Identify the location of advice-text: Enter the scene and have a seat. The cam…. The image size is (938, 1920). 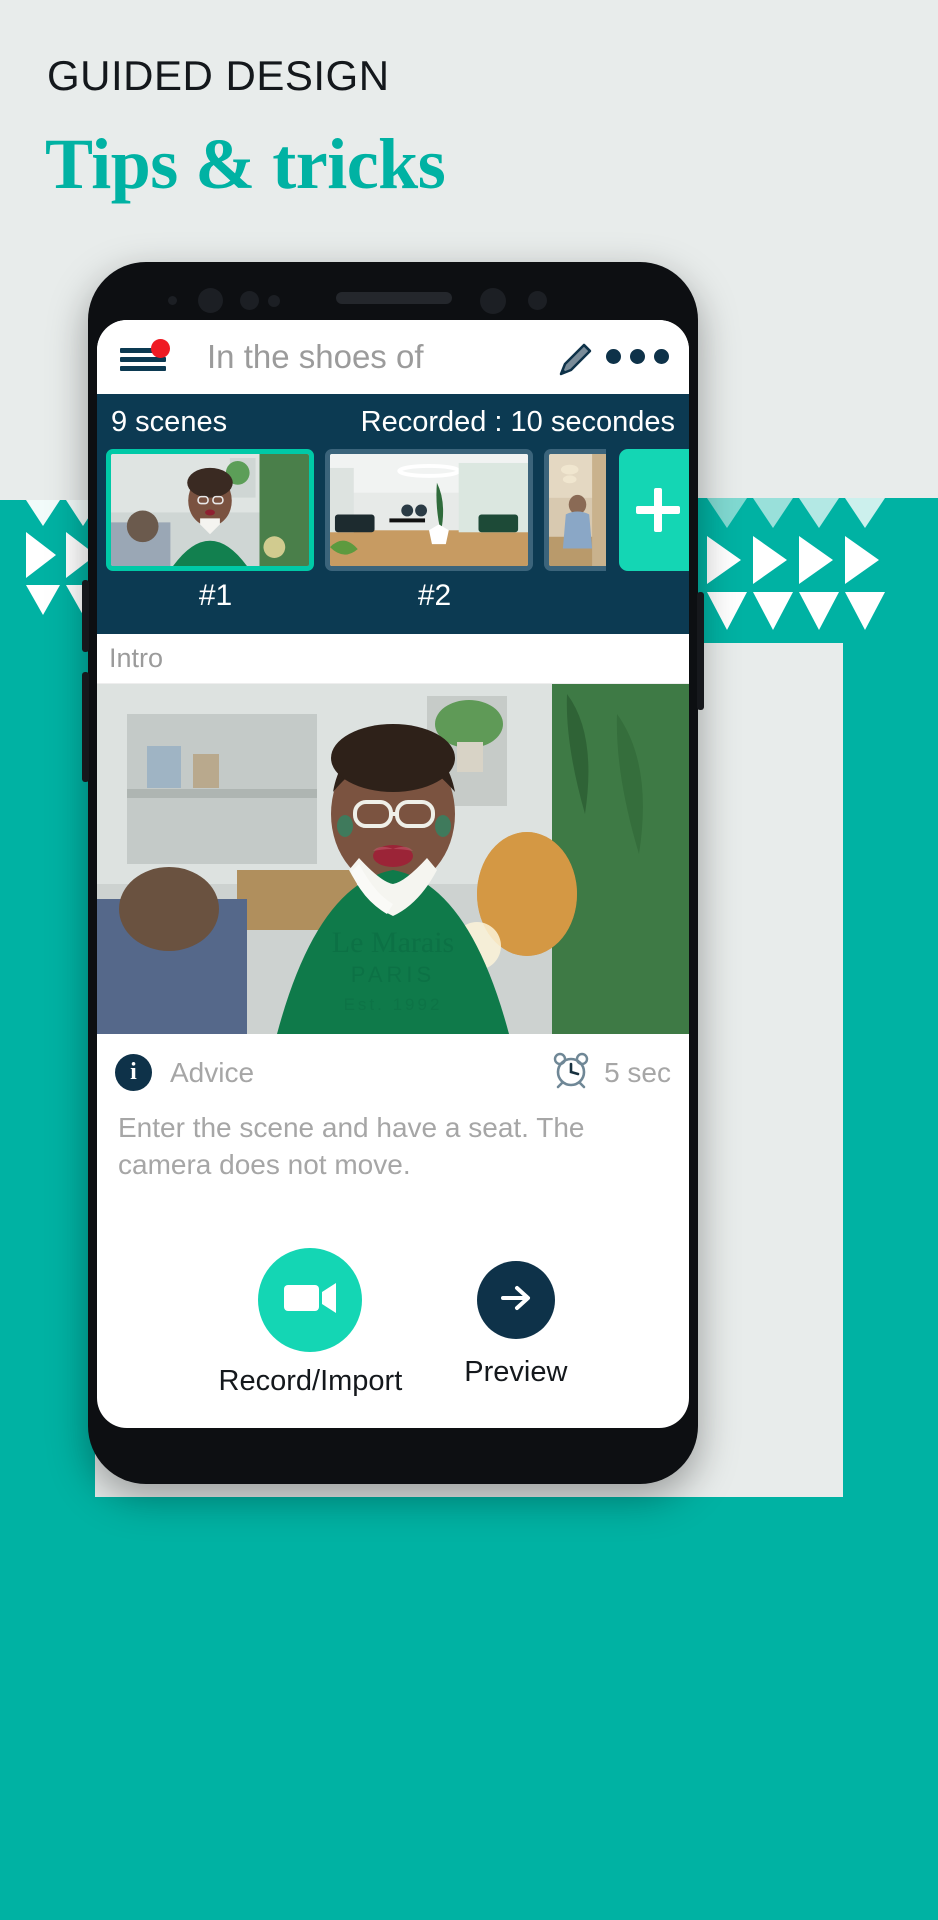
(351, 1146).